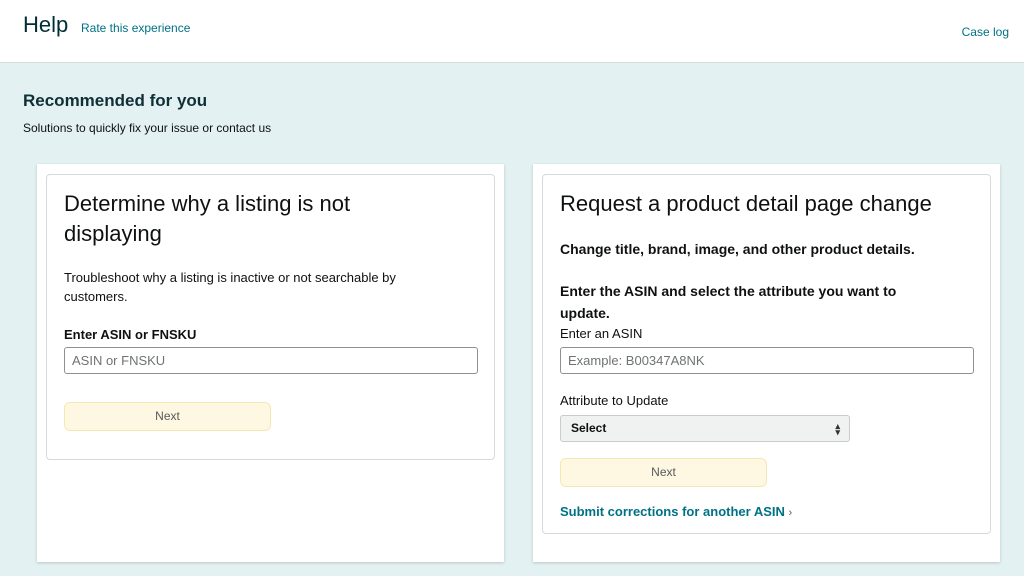 The width and height of the screenshot is (1024, 576). Describe the element at coordinates (271, 360) in the screenshot. I see `asin-fnsku-input` at that location.